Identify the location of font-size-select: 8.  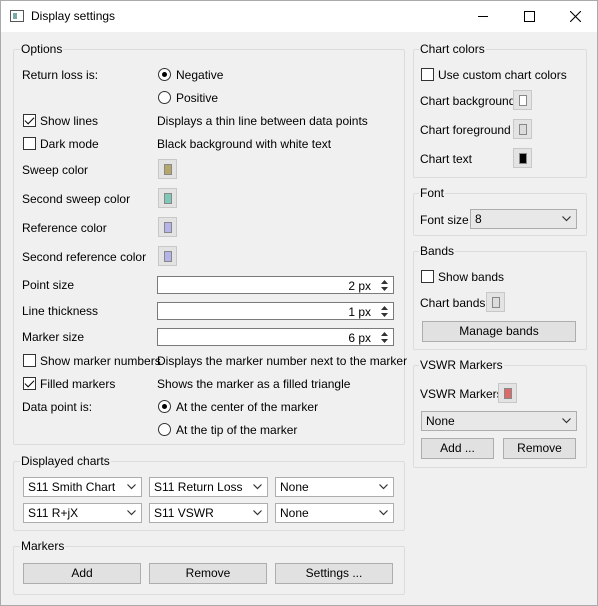
(523, 219).